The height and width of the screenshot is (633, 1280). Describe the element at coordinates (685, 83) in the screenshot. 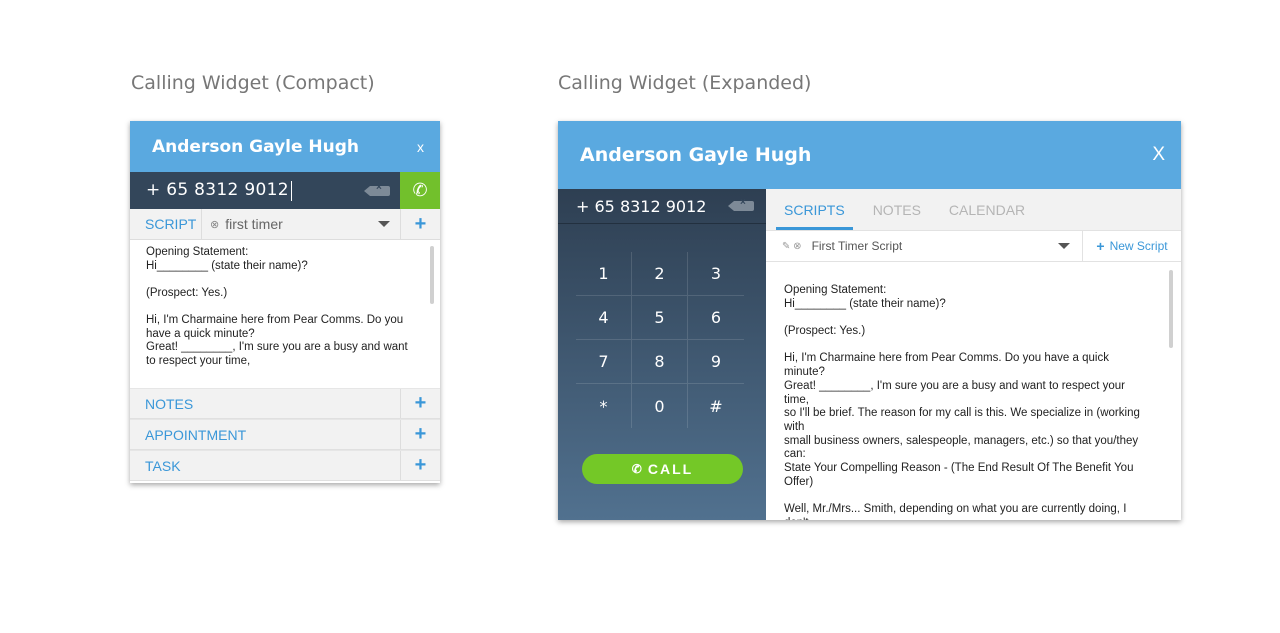

I see `expanded-section-title: Calling Widget (Expanded)` at that location.